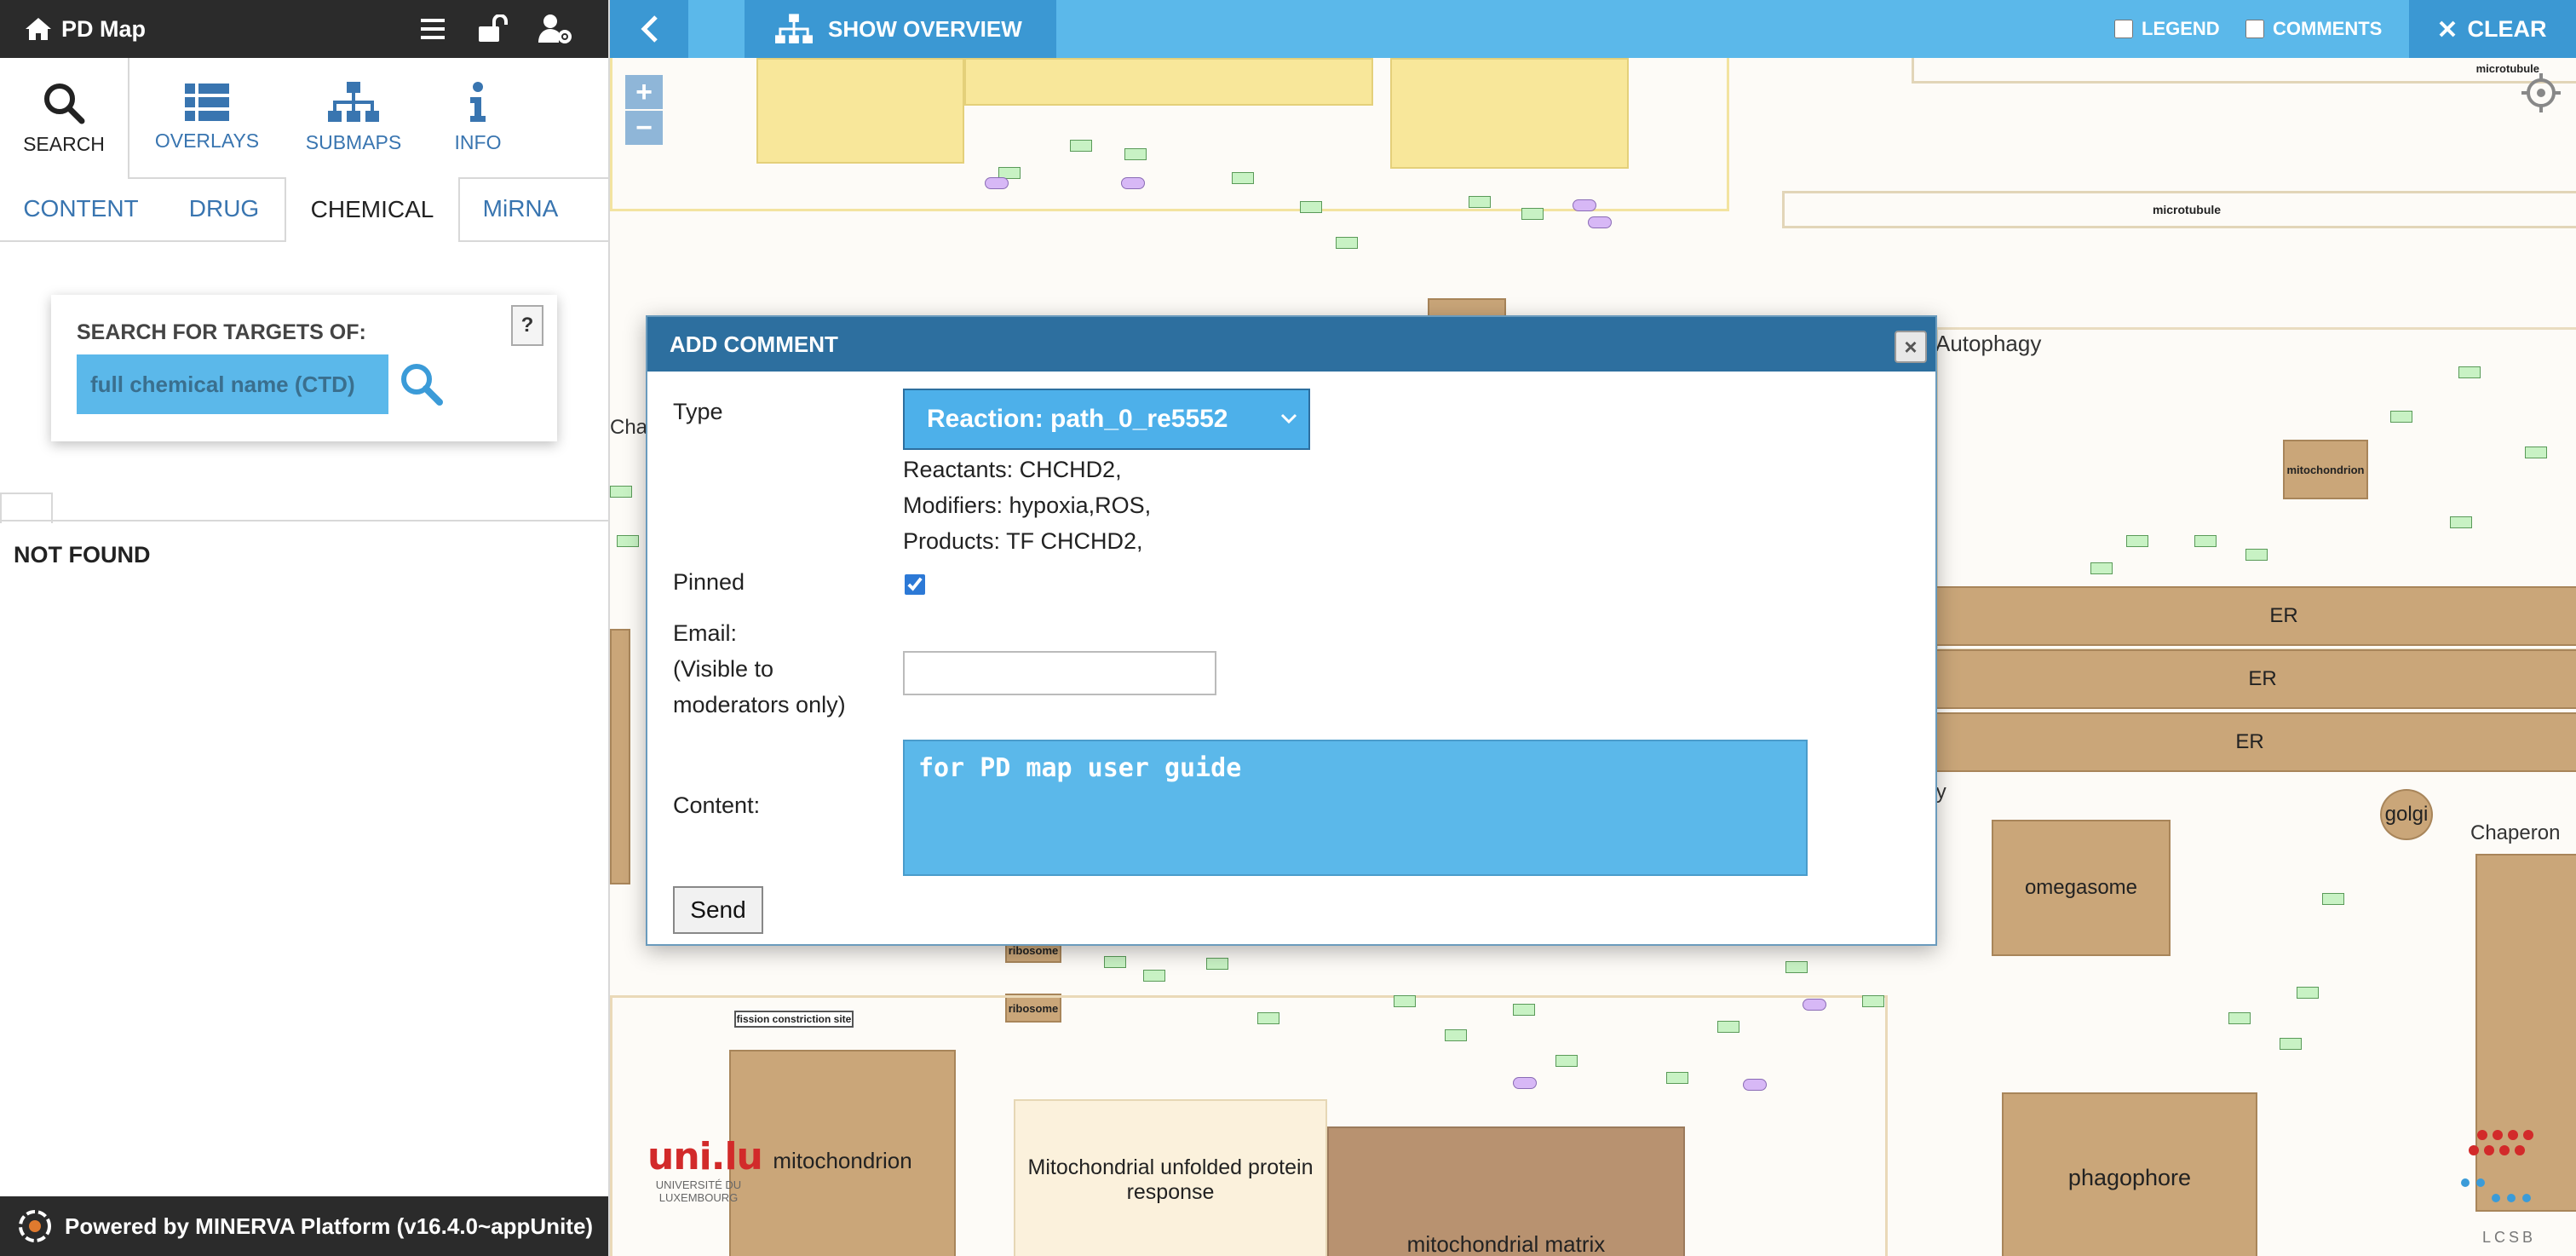 This screenshot has width=2576, height=1256. Describe the element at coordinates (27, 508) in the screenshot. I see `result-subtab` at that location.